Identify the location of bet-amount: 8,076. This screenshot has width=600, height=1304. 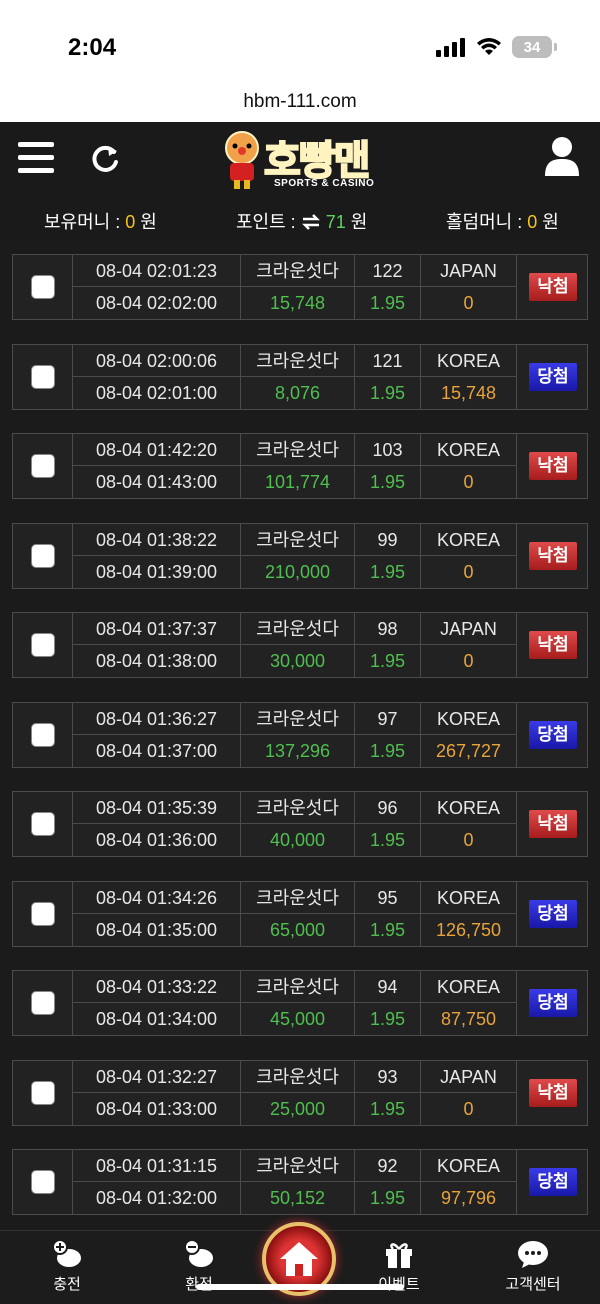
(298, 392).